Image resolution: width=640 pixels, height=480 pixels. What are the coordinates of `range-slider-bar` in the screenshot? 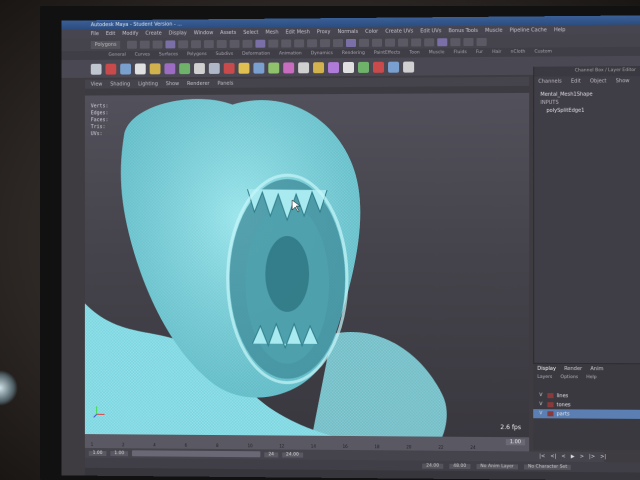 It's located at (196, 454).